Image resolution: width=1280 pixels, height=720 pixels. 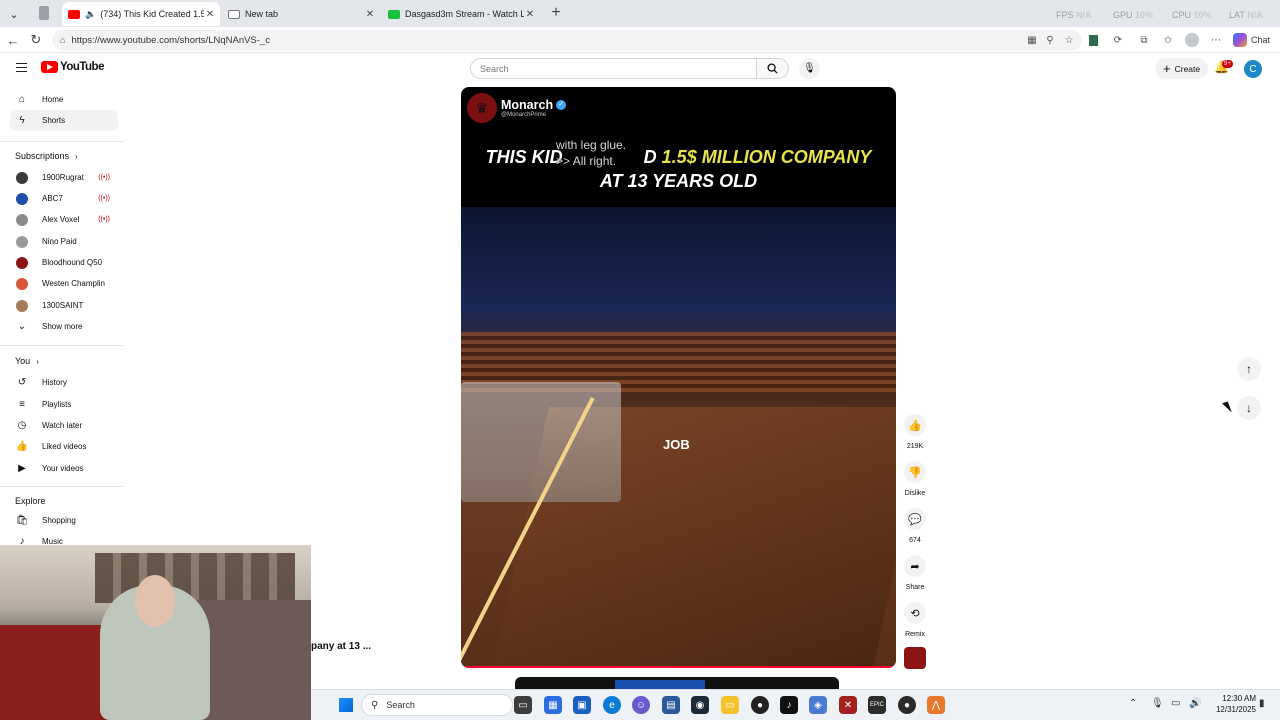 What do you see at coordinates (760, 705) in the screenshot?
I see `obs-icon: ●` at bounding box center [760, 705].